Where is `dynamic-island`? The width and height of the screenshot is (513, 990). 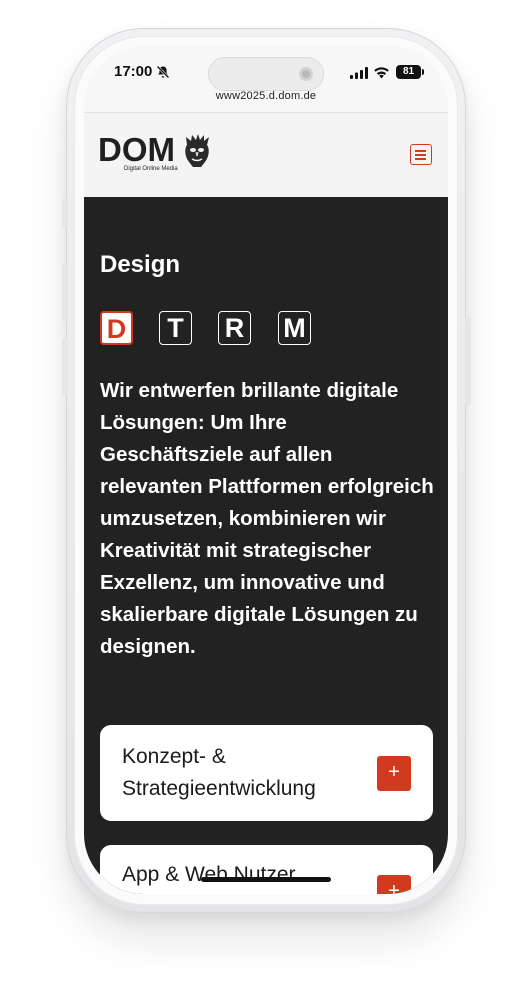 dynamic-island is located at coordinates (266, 74).